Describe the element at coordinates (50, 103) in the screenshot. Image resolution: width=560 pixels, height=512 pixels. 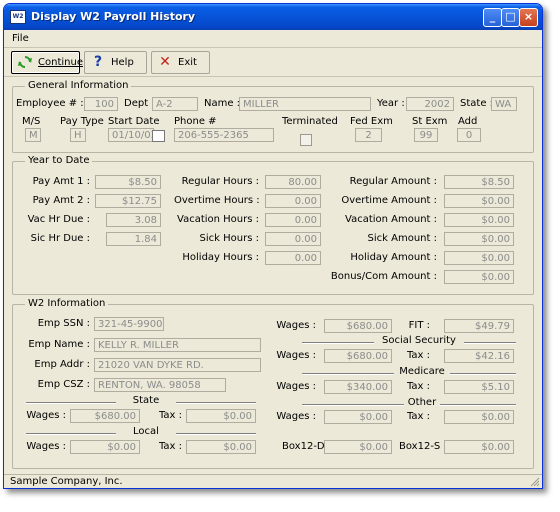
I see `employee-number-label: Employee # :` at that location.